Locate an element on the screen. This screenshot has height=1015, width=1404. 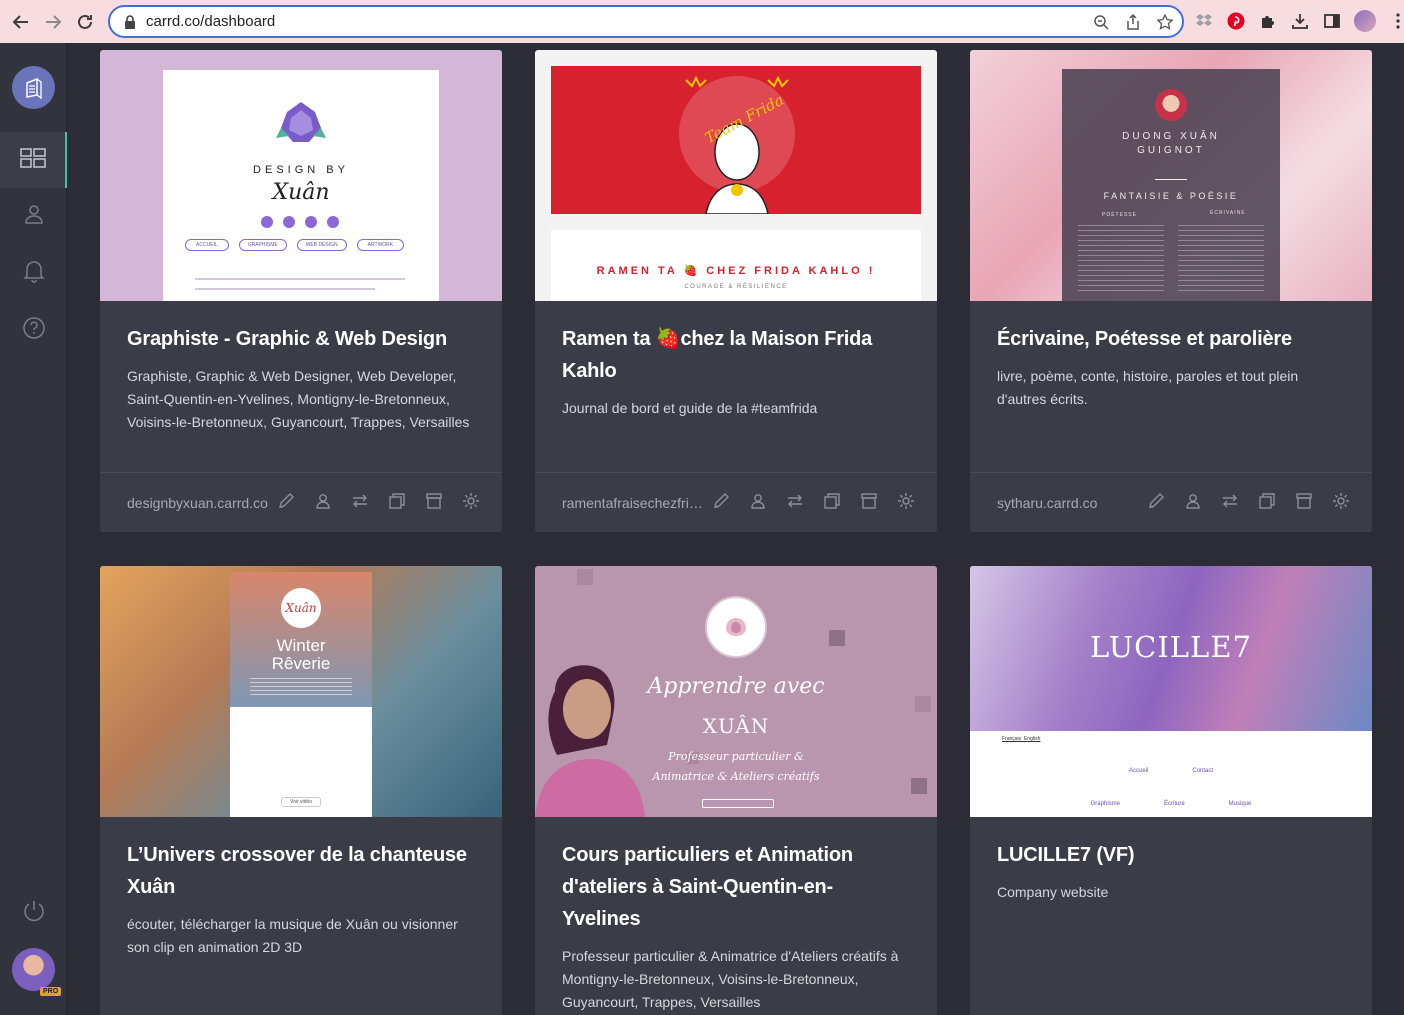
sidebar-item-sites is located at coordinates (33, 160).